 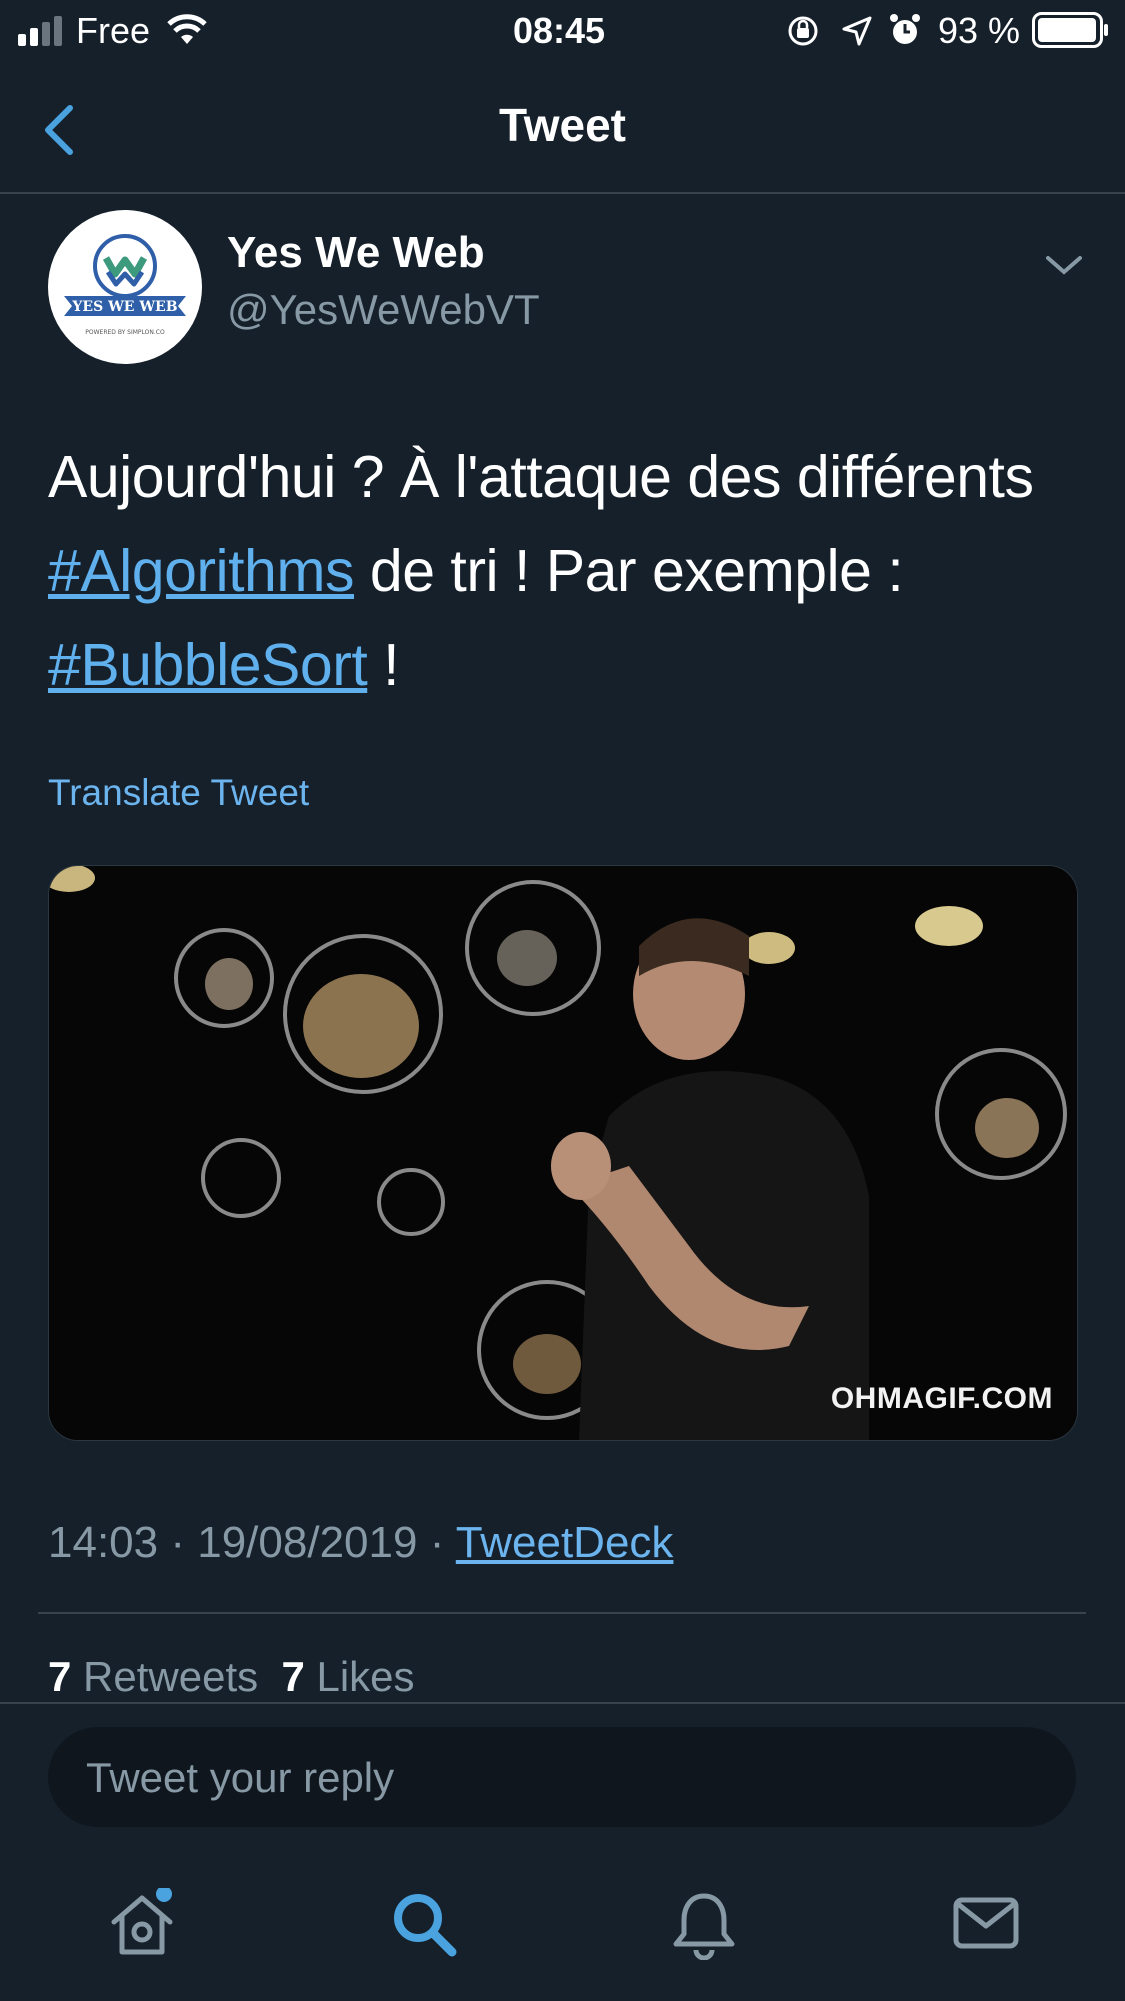 I want to click on author-handle: @YesWeWebVT, so click(x=383, y=310).